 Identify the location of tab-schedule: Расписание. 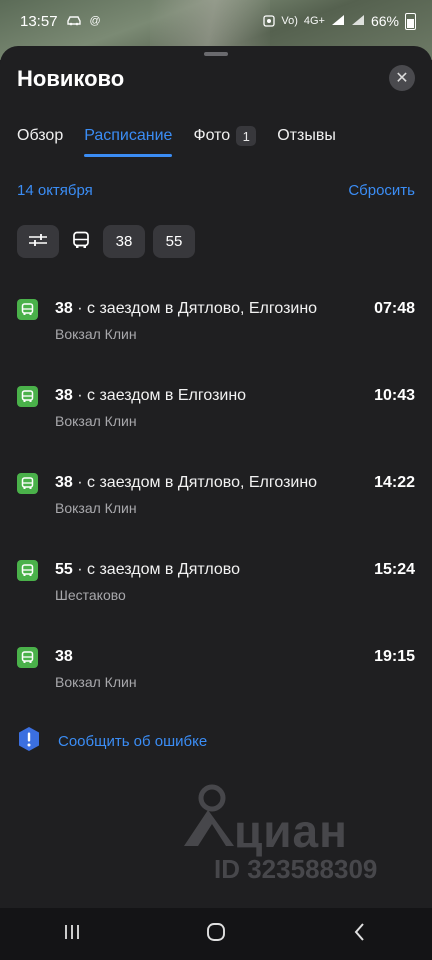
(128, 141).